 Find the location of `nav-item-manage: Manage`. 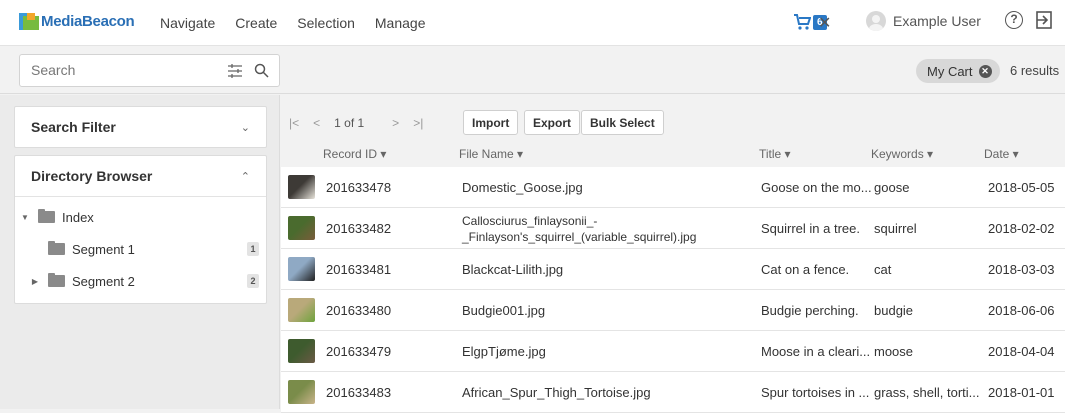

nav-item-manage: Manage is located at coordinates (400, 23).